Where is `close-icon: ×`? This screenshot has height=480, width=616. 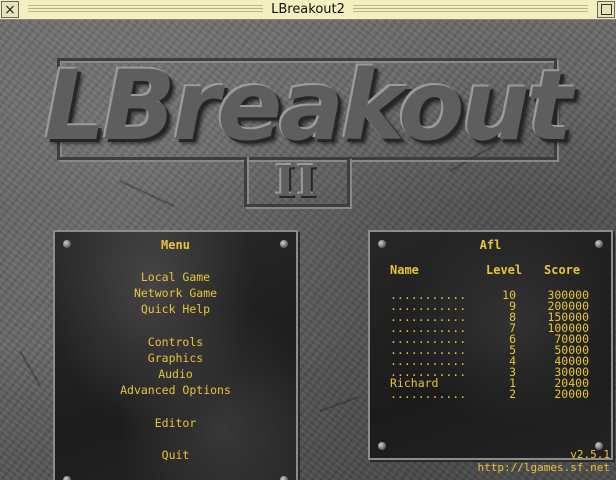 close-icon: × is located at coordinates (10, 9).